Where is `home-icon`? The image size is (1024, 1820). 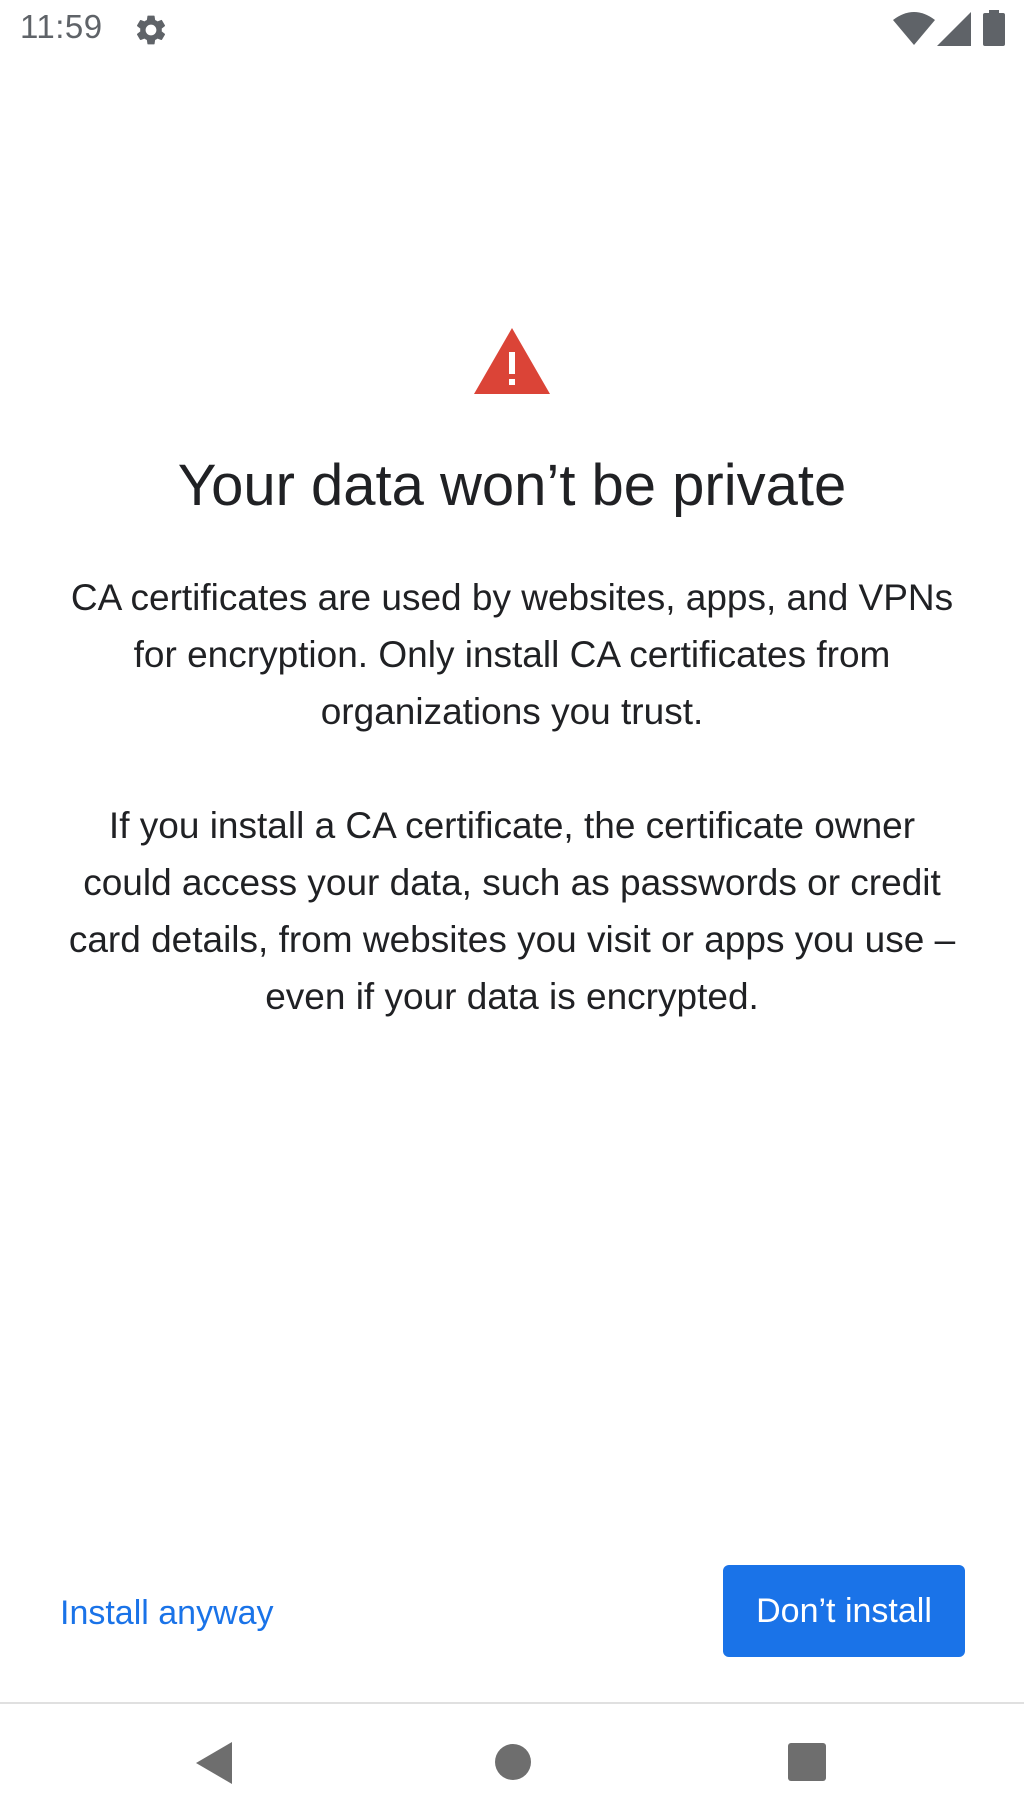
home-icon is located at coordinates (513, 1762).